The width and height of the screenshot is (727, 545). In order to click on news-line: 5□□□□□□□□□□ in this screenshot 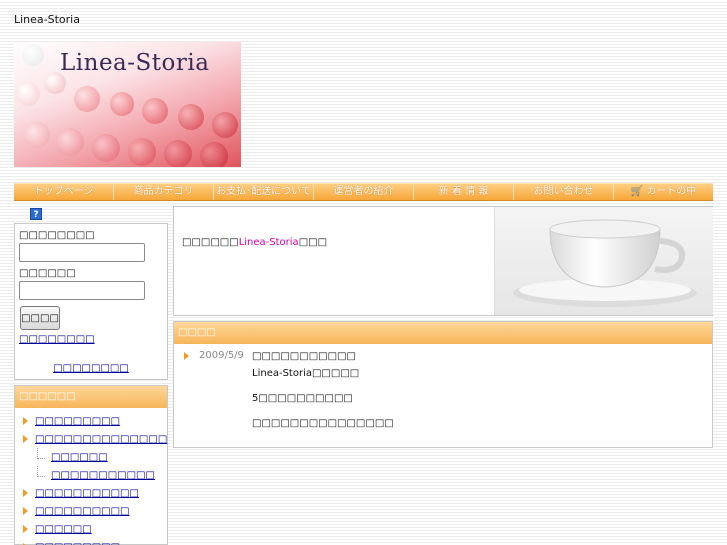, I will do `click(302, 398)`.